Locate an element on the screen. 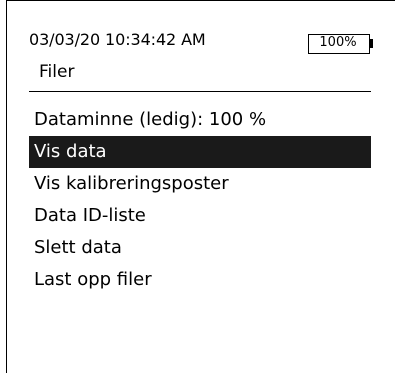  menu-item-data-memory: Dataminne (ledig): 100 % is located at coordinates (200, 120).